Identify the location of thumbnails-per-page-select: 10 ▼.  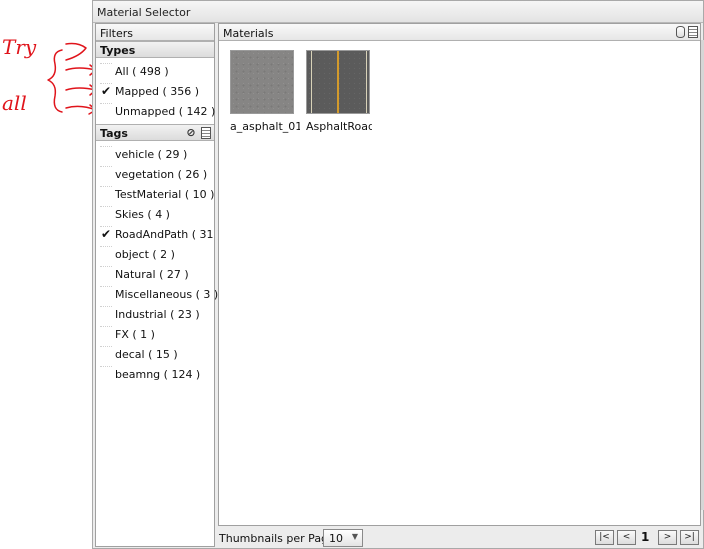
(343, 538).